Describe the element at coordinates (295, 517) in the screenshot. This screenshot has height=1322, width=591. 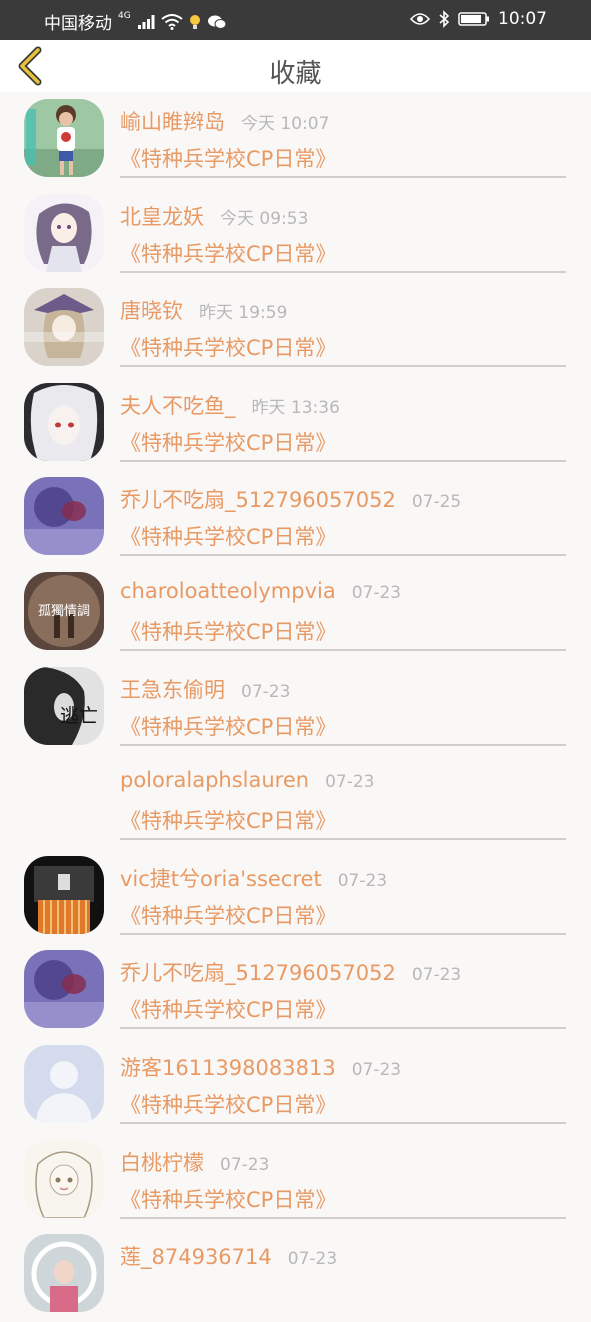
I see `list-item: 乔儿不吃扇_512796057052 07-25 《特种兵学校CP日常》` at that location.